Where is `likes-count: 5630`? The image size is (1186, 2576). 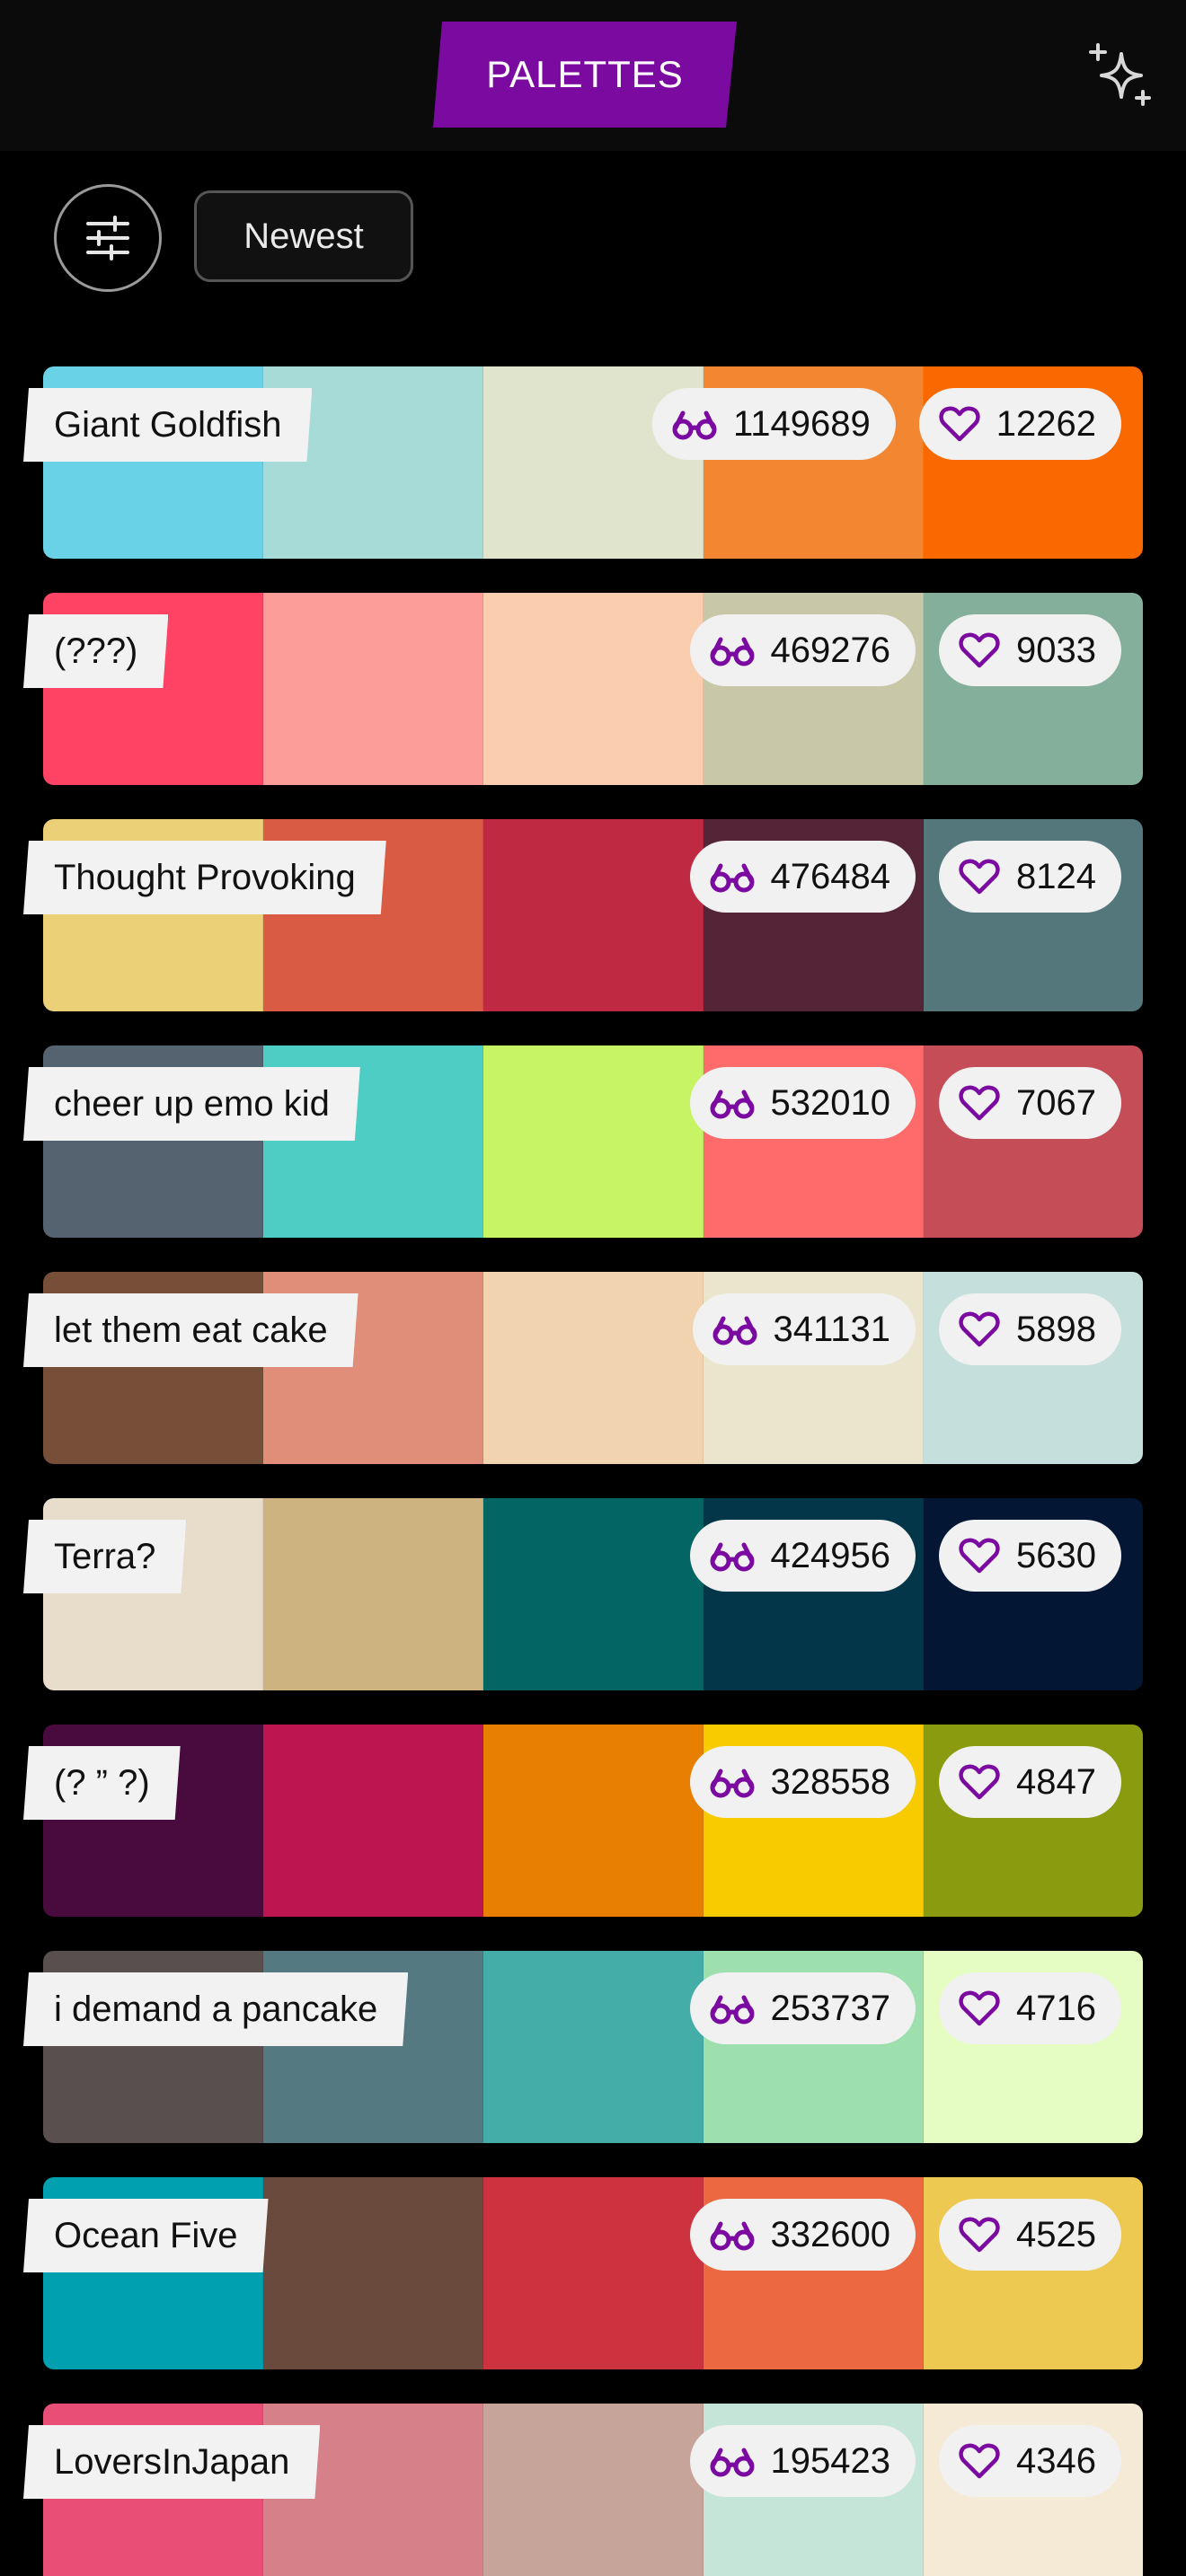 likes-count: 5630 is located at coordinates (1056, 1555).